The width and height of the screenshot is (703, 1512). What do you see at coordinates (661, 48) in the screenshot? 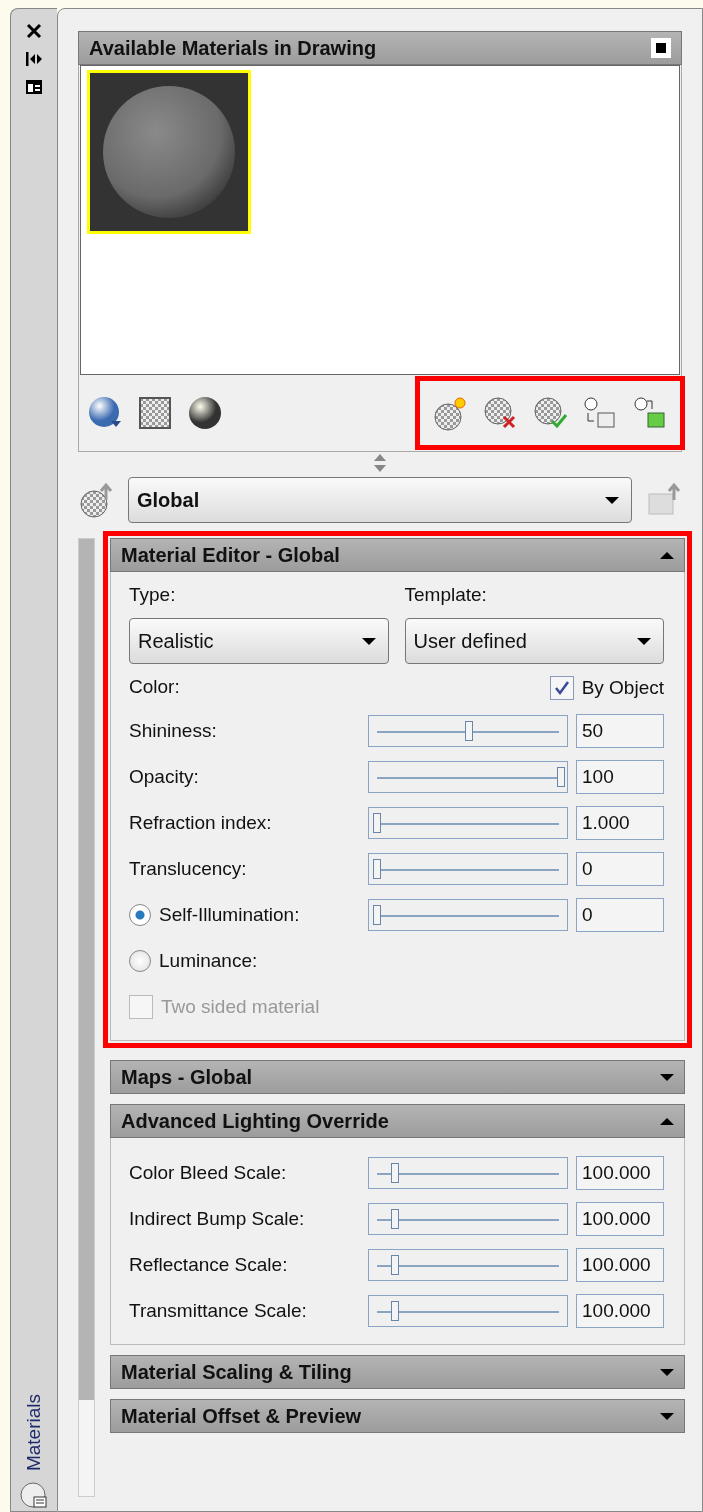
I see `window-icon` at bounding box center [661, 48].